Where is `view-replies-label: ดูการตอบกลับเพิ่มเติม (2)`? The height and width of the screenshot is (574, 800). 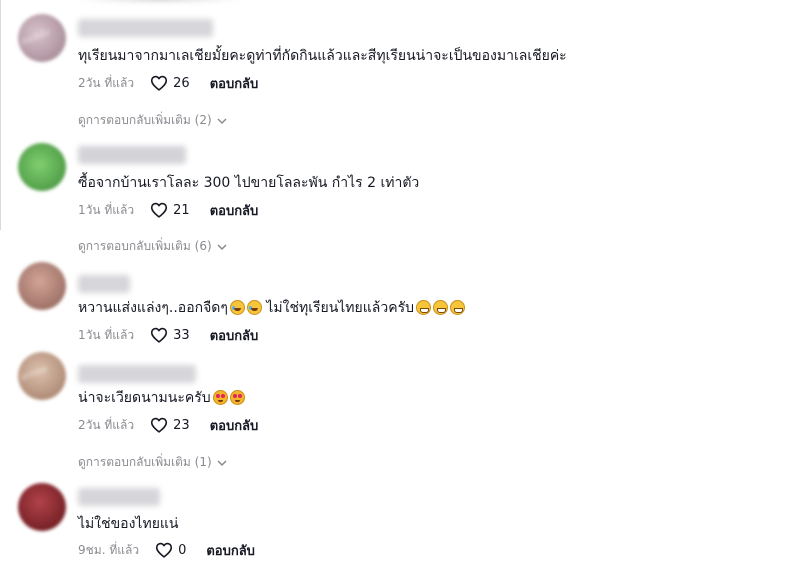 view-replies-label: ดูการตอบกลับเพิ่มเติม (2) is located at coordinates (145, 120).